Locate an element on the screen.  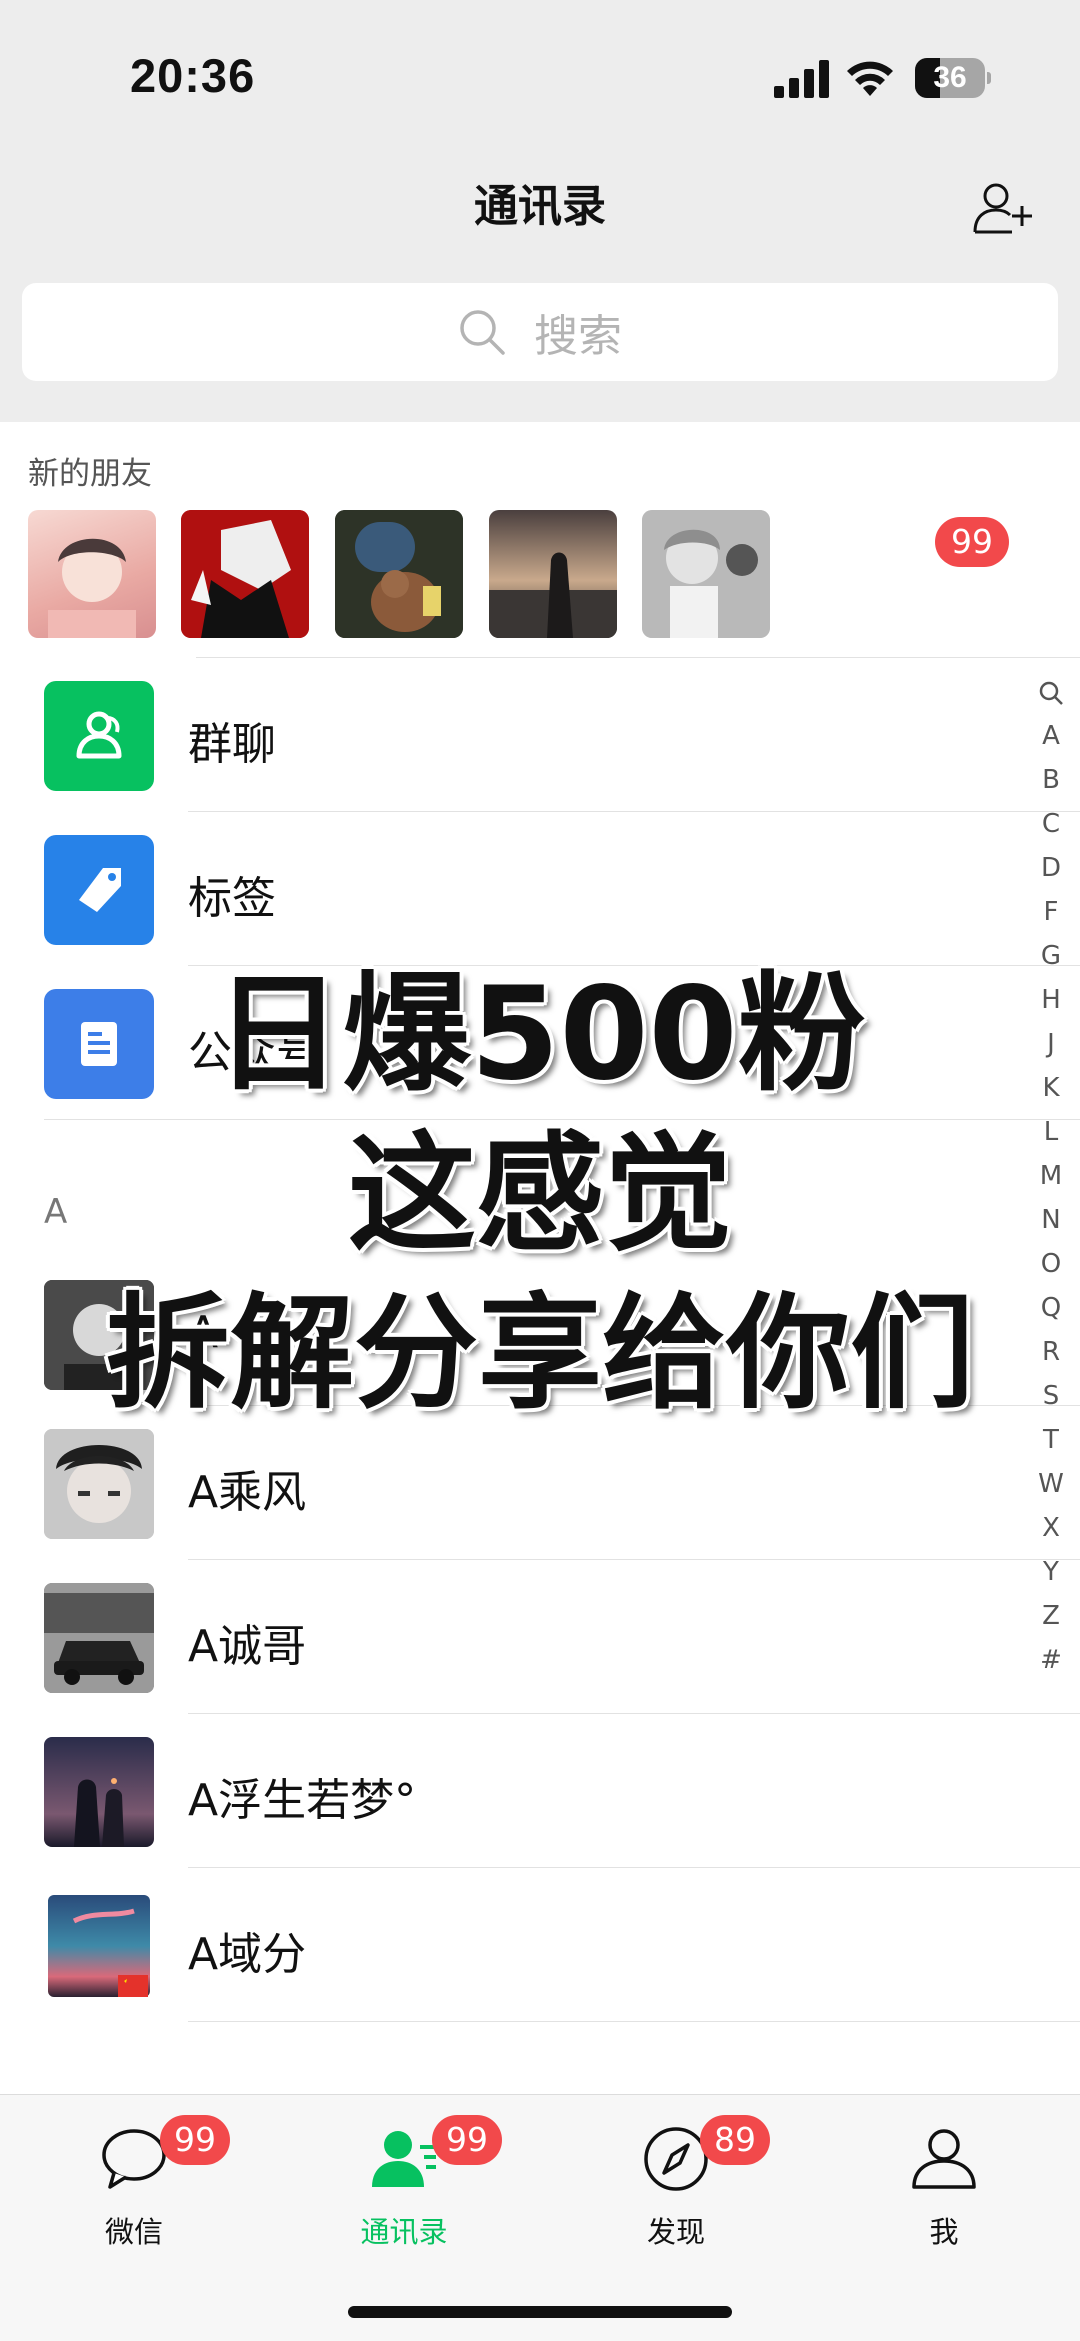
person-icon is located at coordinates (944, 2159).